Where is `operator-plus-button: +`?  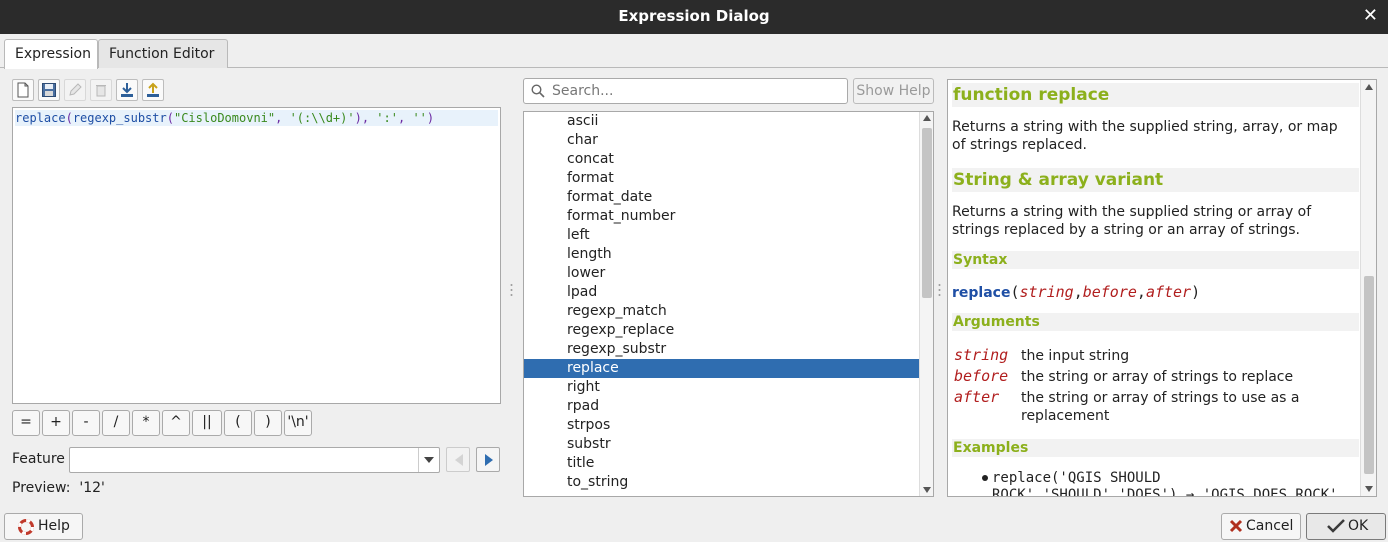 operator-plus-button: + is located at coordinates (56, 423).